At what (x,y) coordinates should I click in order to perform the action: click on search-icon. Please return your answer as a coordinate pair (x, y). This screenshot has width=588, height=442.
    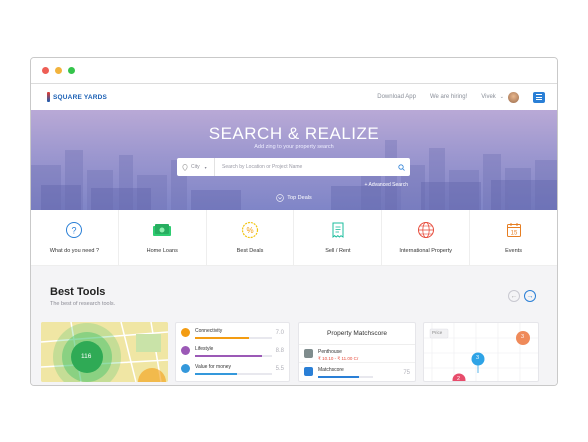
    Looking at the image, I should click on (401, 167).